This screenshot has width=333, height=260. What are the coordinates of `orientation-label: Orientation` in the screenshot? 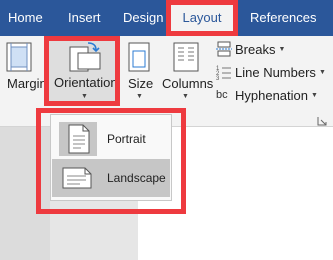 It's located at (86, 82).